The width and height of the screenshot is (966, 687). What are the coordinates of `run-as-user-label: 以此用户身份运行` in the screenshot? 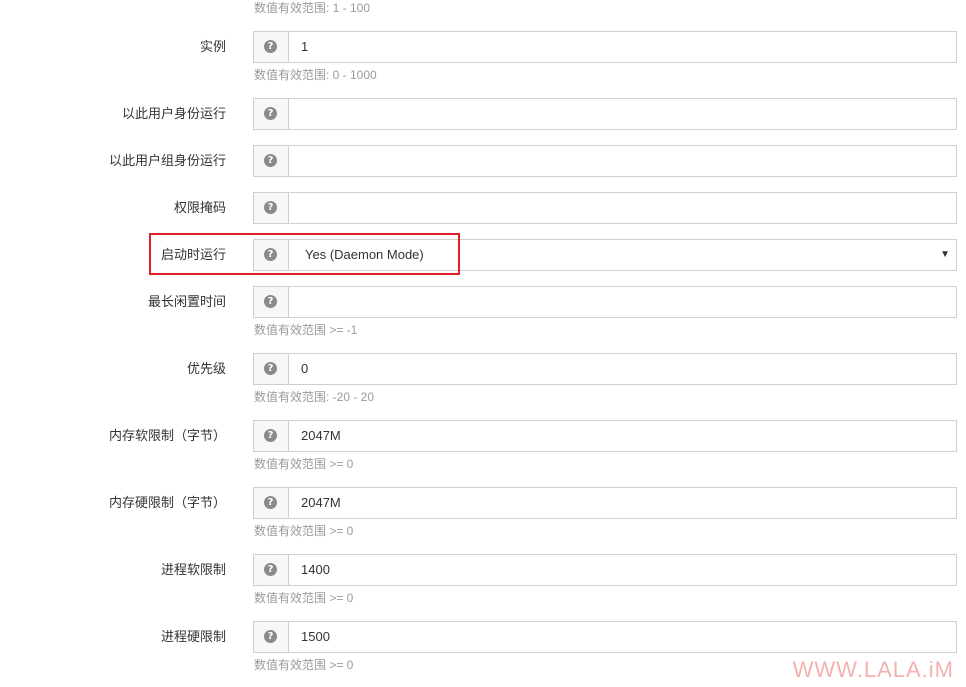 It's located at (173, 113).